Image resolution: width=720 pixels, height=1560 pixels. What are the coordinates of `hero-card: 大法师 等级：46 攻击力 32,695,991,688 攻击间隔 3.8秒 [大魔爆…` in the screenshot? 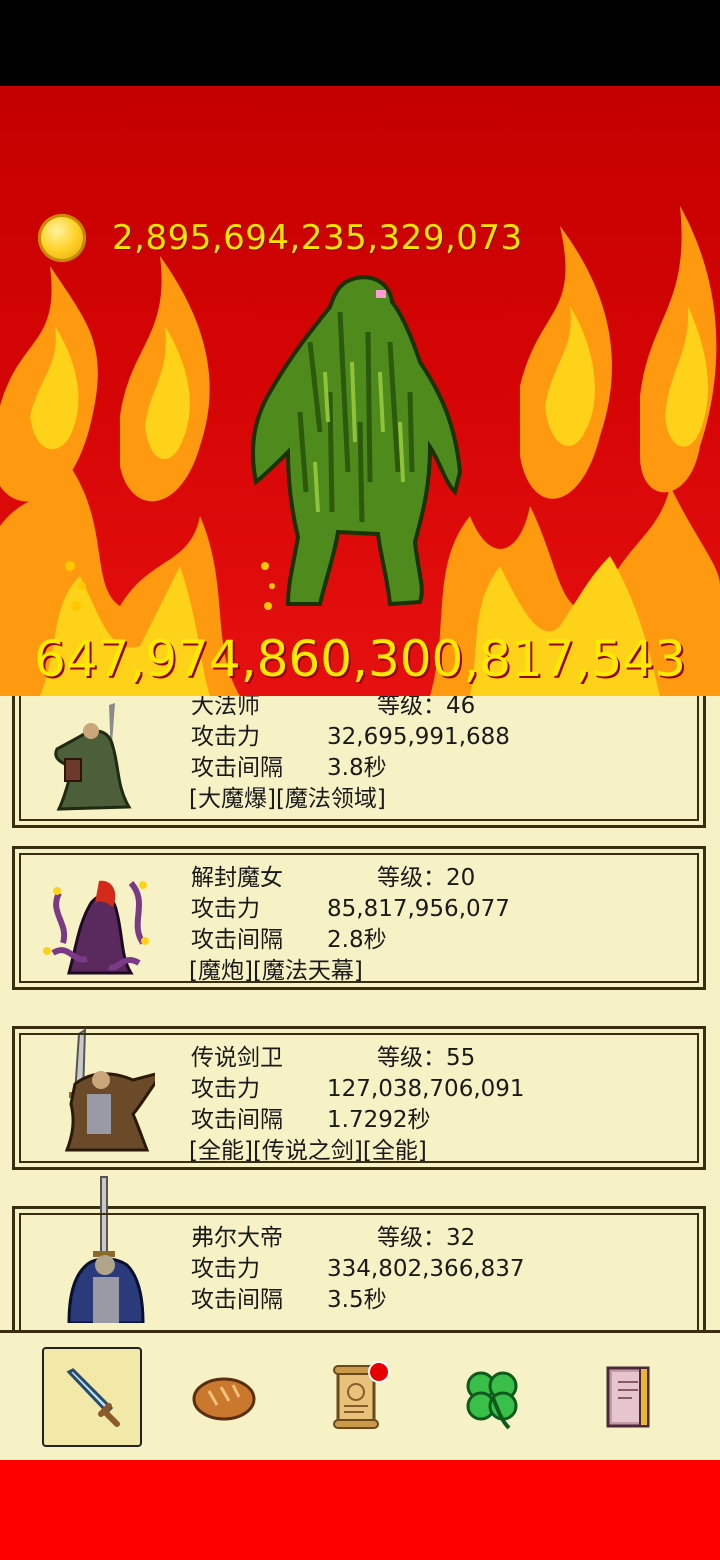 It's located at (359, 762).